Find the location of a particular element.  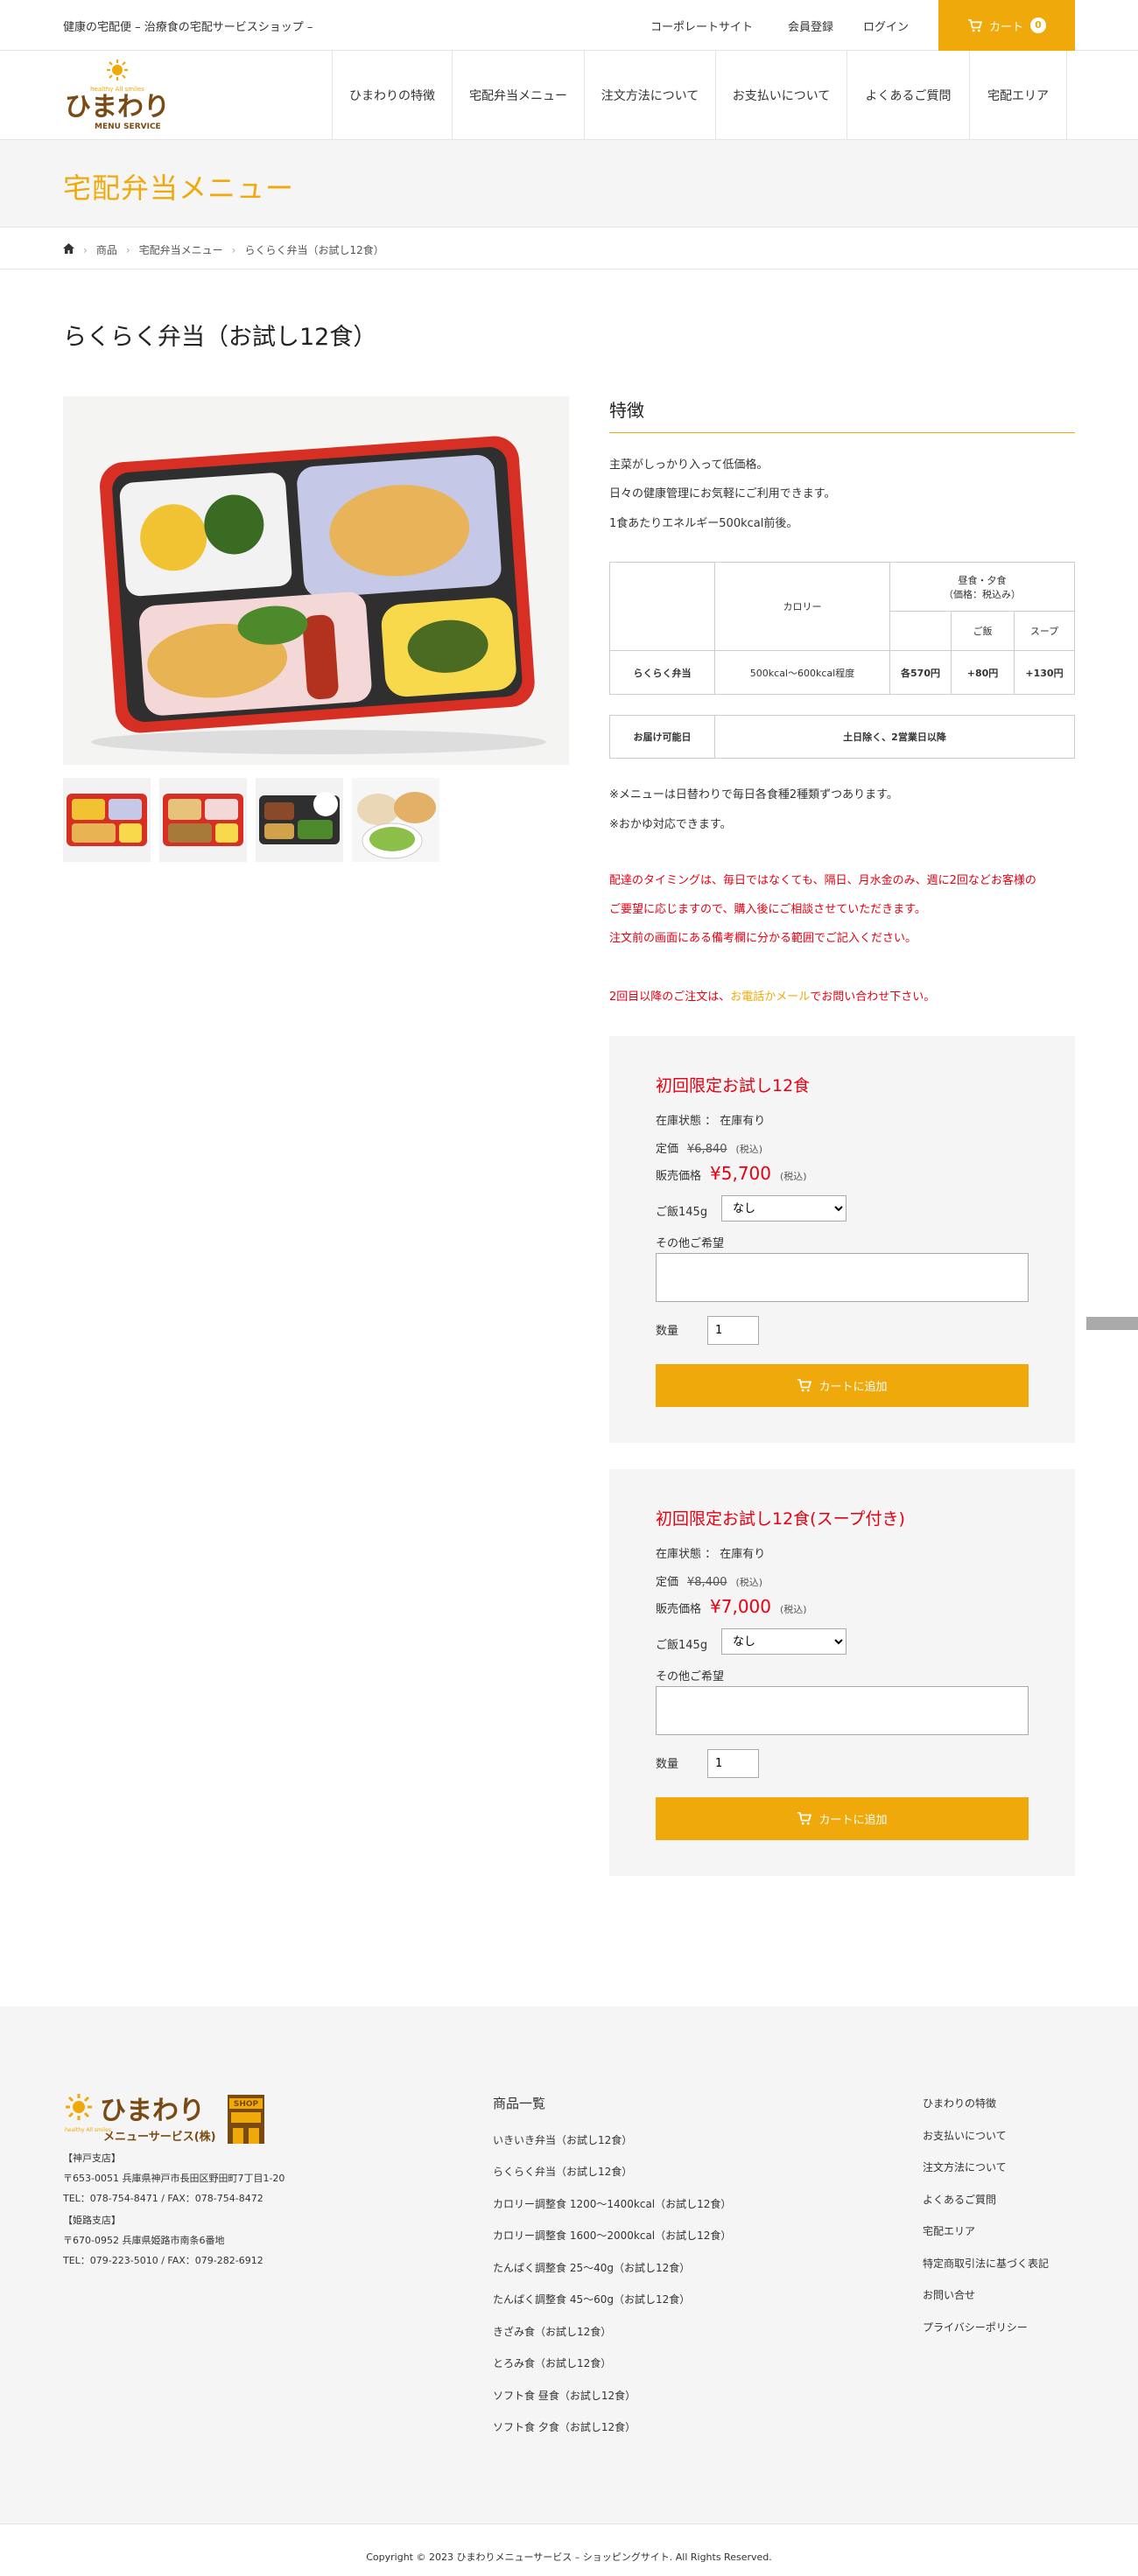

himeji-tel: TEL：079-223-5010 / FAX：079-282-6912 is located at coordinates (163, 2260).